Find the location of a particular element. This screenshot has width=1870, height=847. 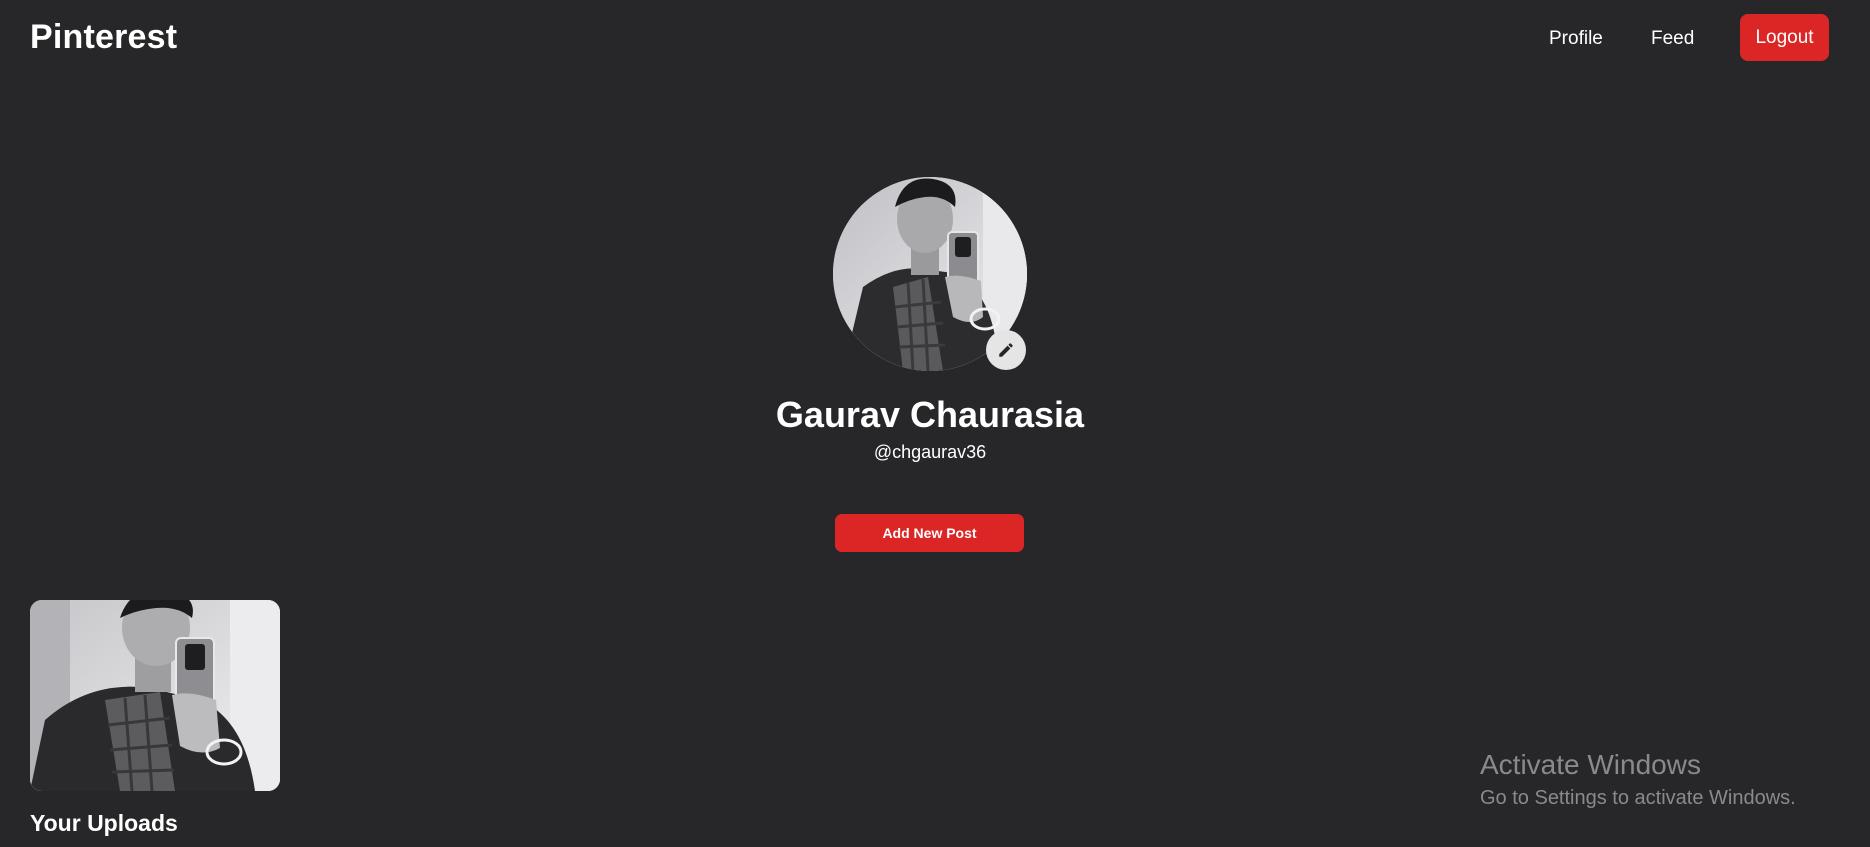

watermark-title: Activate Windows is located at coordinates (1590, 764).